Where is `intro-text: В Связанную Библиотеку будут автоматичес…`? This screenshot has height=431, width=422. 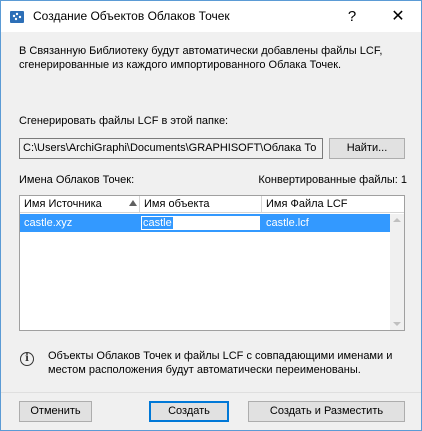
intro-text: В Связанную Библиотеку будут автоматичес… is located at coordinates (201, 58).